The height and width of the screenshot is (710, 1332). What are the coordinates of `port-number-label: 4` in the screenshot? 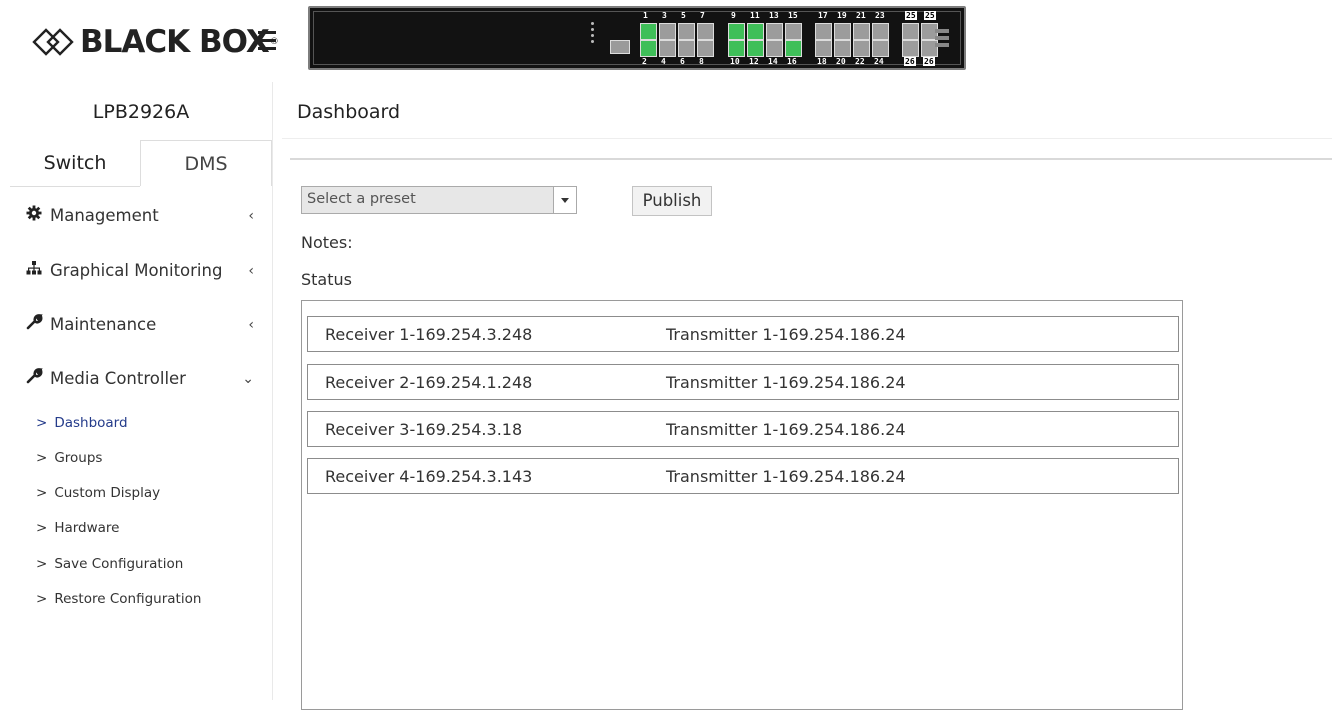 It's located at (663, 61).